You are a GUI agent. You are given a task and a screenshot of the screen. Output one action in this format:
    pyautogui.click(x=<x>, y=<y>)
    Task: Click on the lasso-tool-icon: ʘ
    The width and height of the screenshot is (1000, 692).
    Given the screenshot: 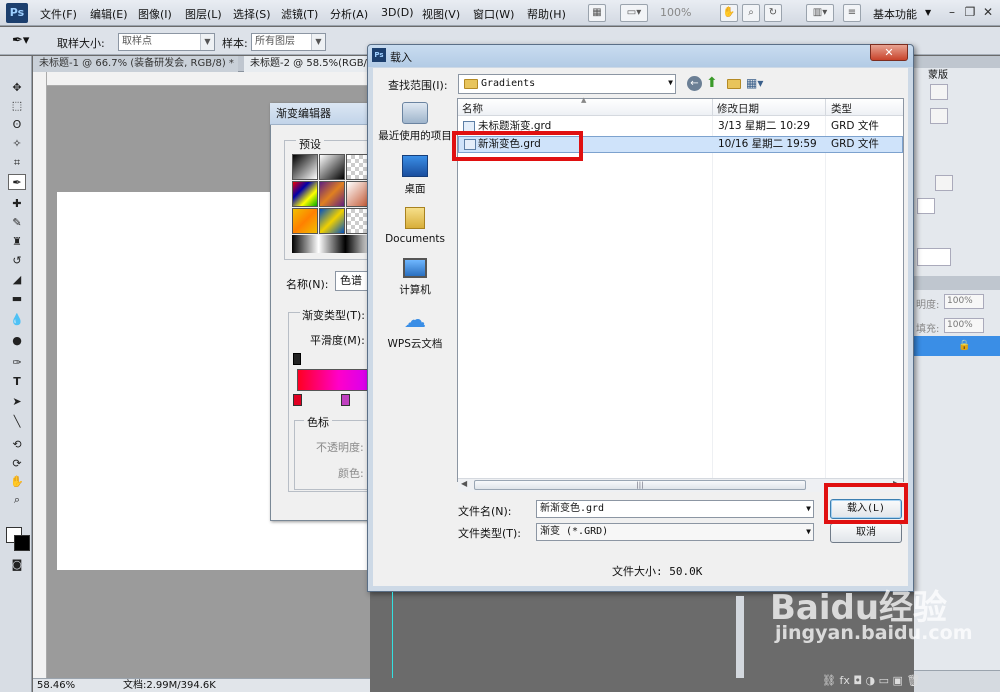 What is the action you would take?
    pyautogui.click(x=17, y=125)
    